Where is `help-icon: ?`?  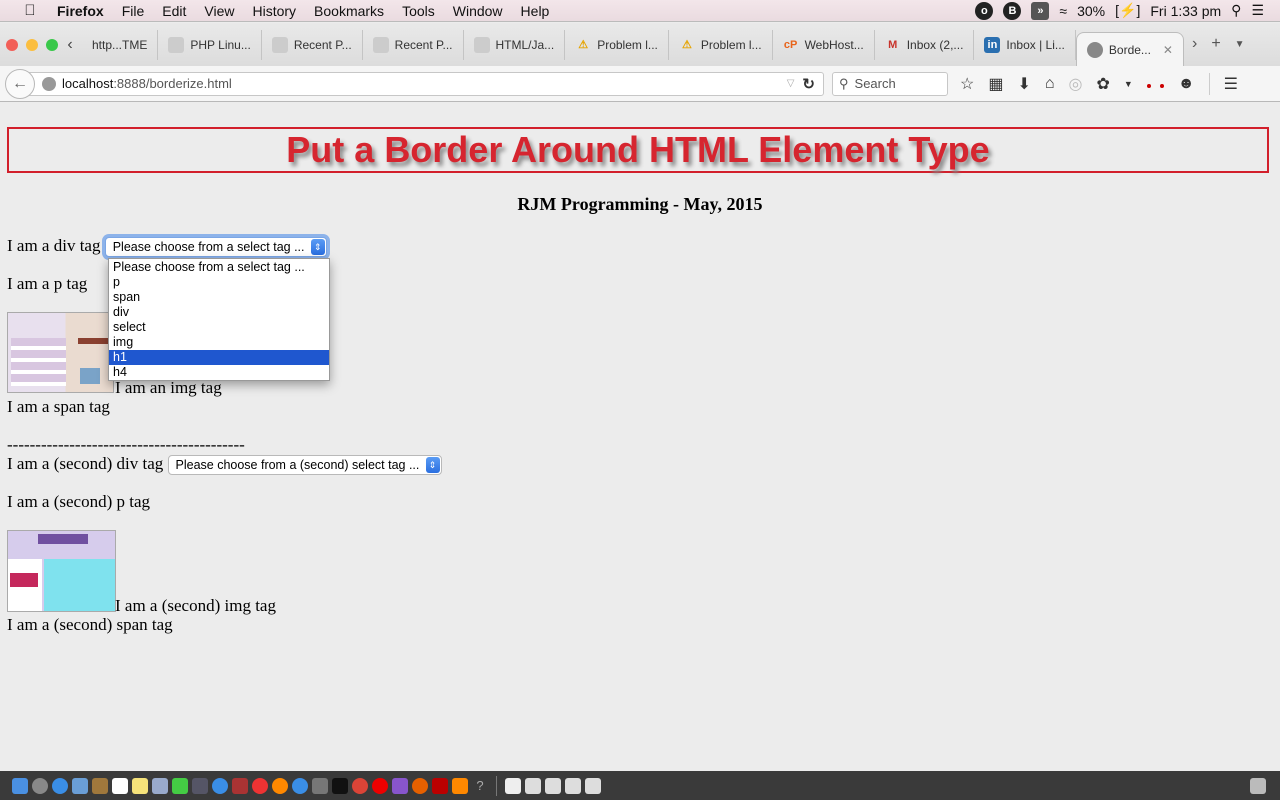
help-icon: ? is located at coordinates (480, 786).